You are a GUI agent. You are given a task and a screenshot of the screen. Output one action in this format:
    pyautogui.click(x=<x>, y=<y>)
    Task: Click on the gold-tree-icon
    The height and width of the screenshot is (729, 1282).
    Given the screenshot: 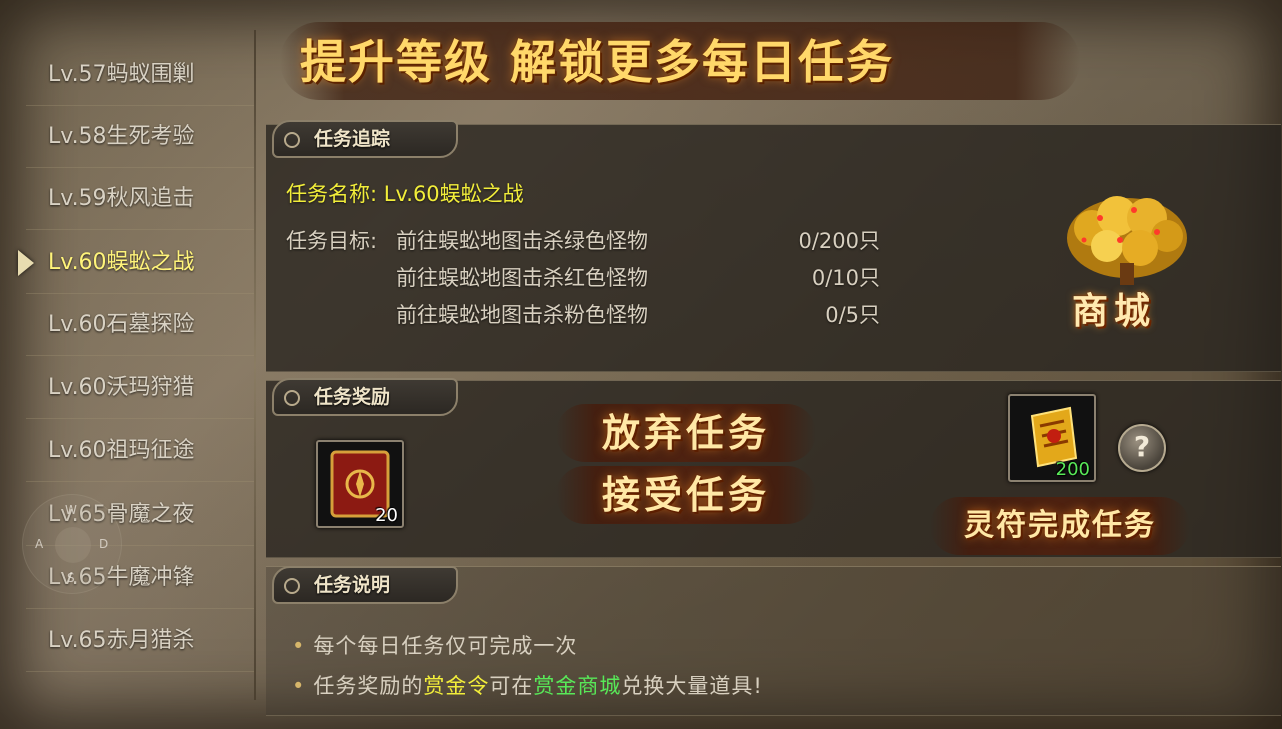 What is the action you would take?
    pyautogui.click(x=1127, y=238)
    